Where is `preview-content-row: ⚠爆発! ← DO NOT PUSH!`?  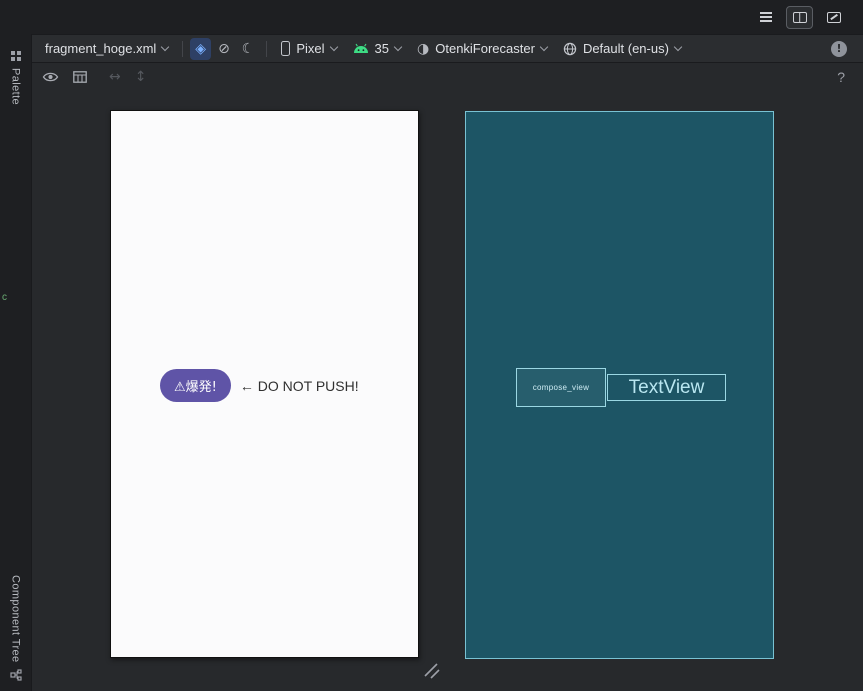 preview-content-row: ⚠爆発! ← DO NOT PUSH! is located at coordinates (259, 385).